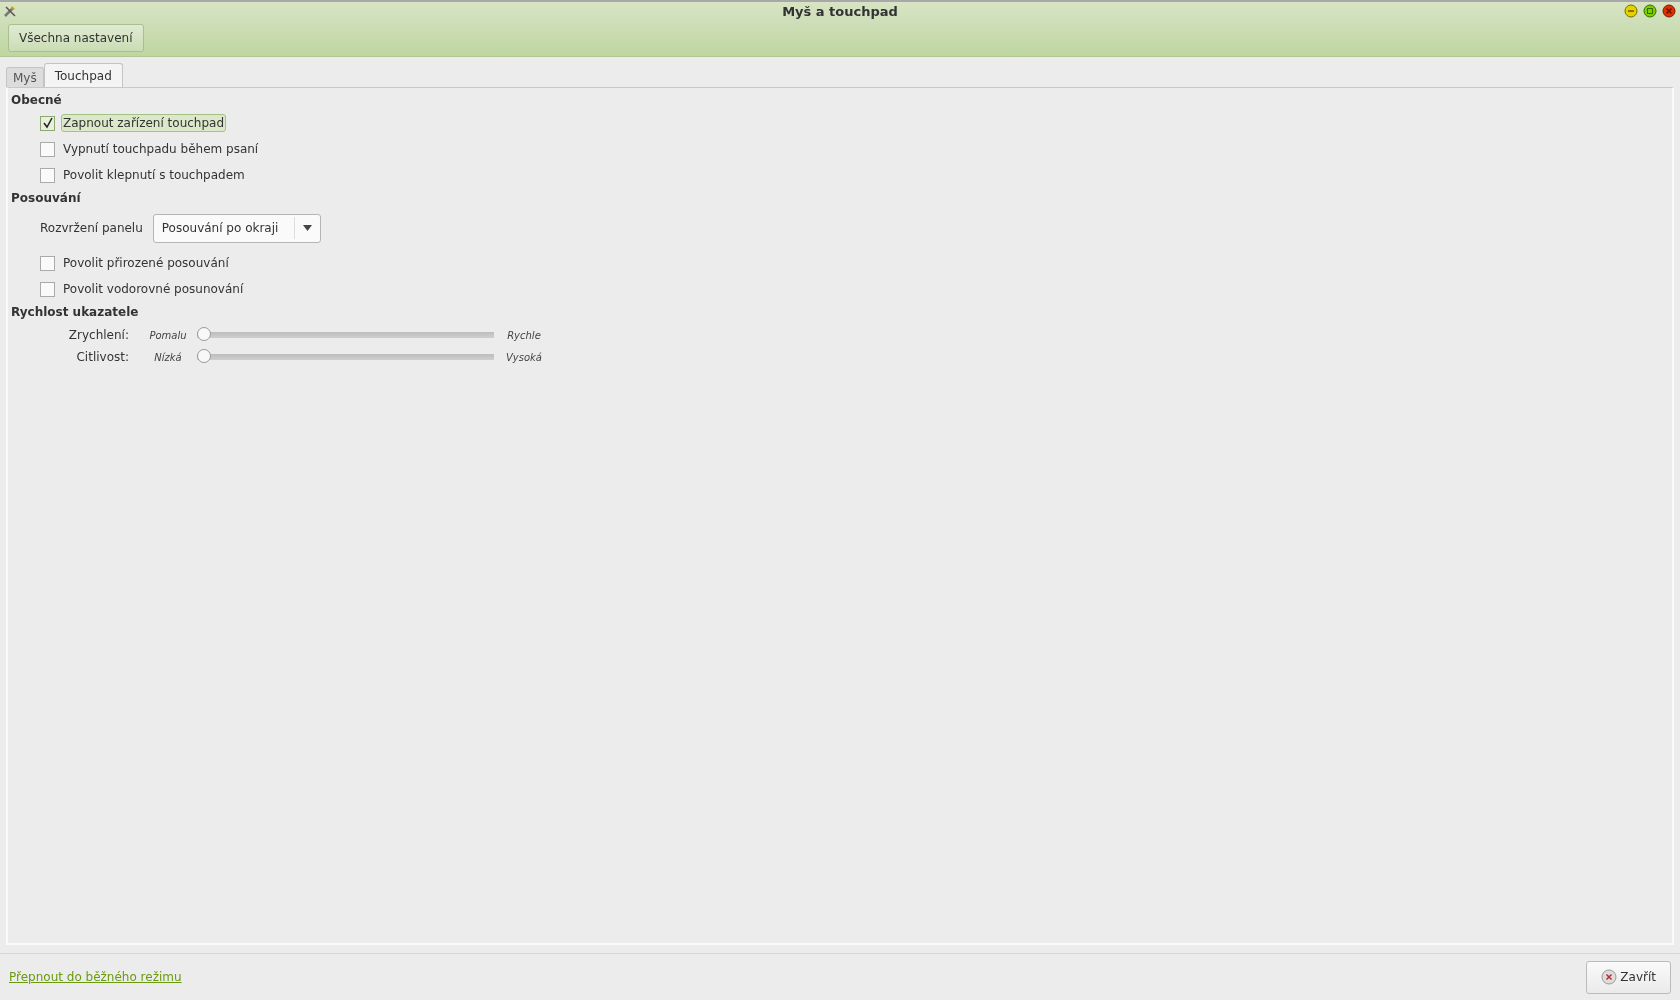 The width and height of the screenshot is (1680, 1000). I want to click on close-button: Zavřít, so click(1628, 977).